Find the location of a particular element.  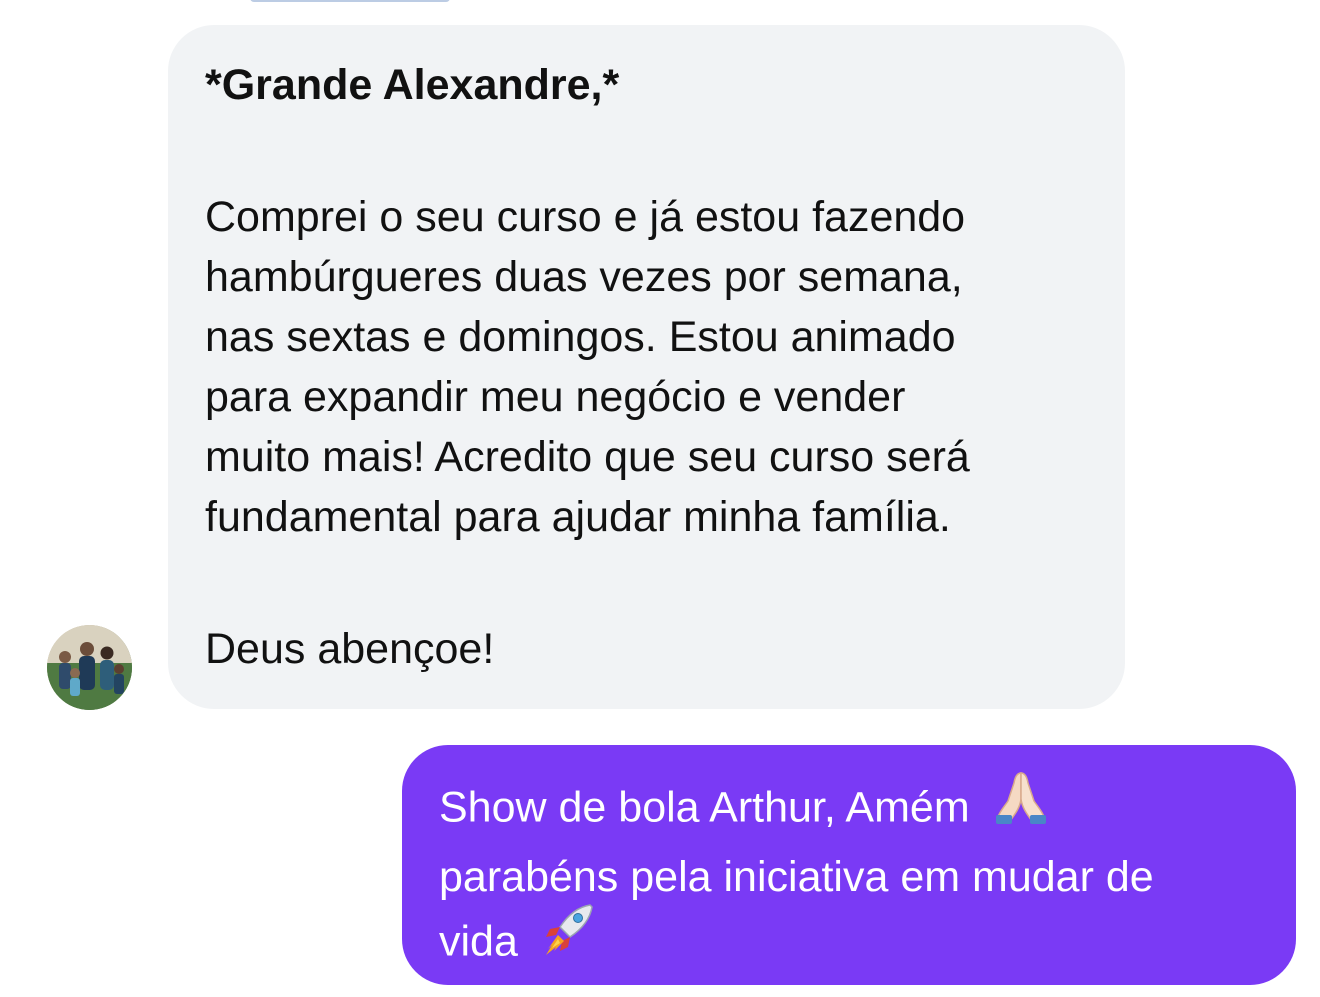

sender-avatar is located at coordinates (89, 667).